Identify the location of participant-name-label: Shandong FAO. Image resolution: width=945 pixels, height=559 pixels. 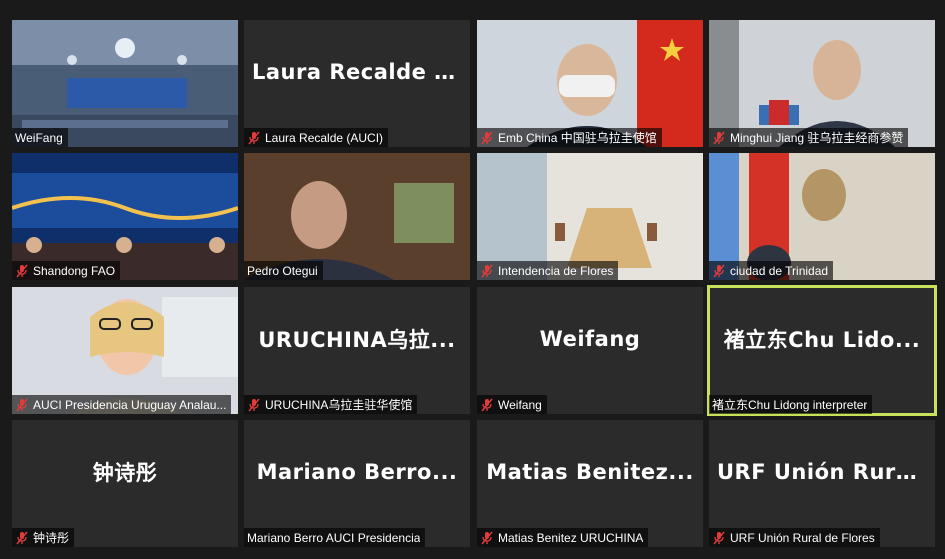
(66, 270).